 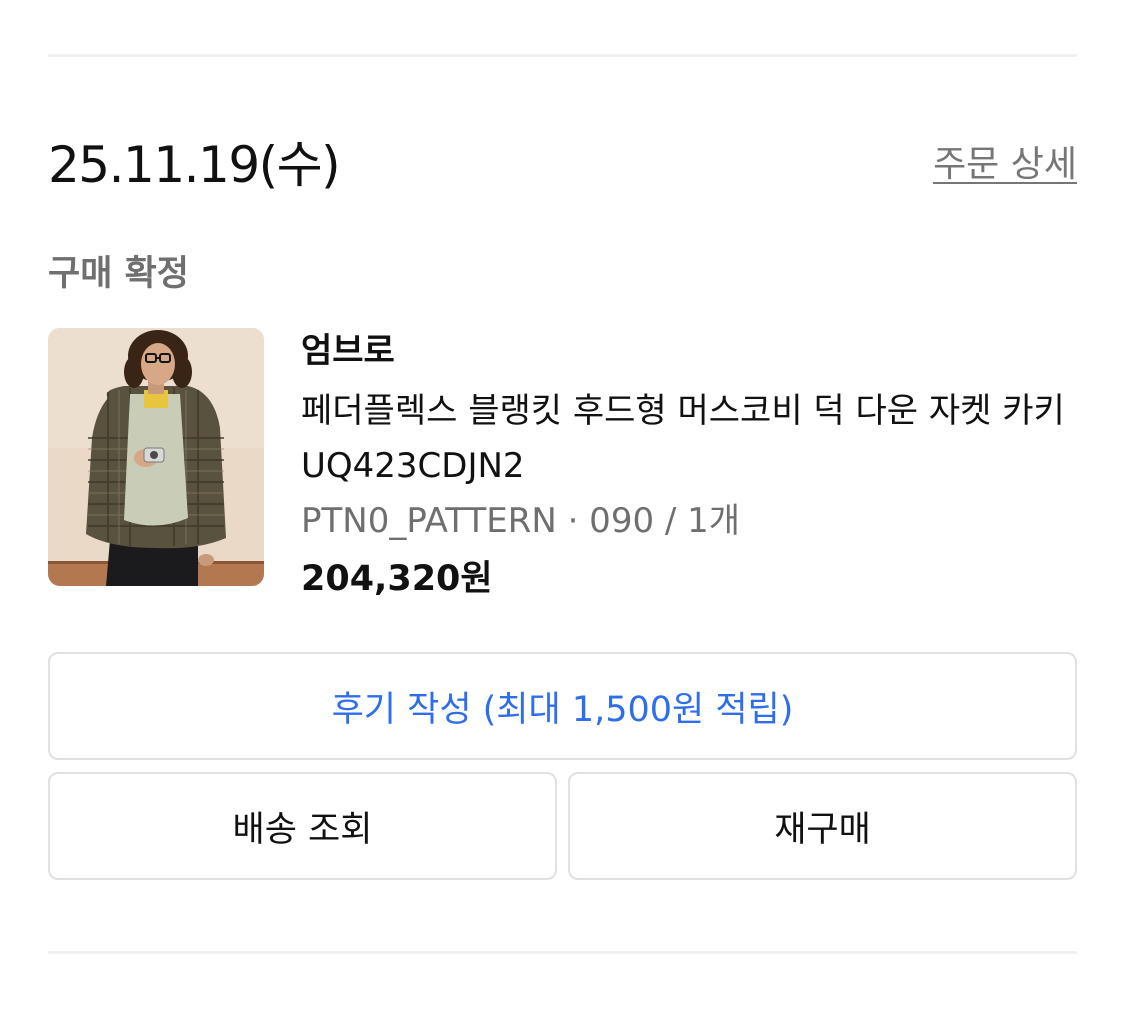 I want to click on brand-name: 엄브로, so click(x=690, y=351).